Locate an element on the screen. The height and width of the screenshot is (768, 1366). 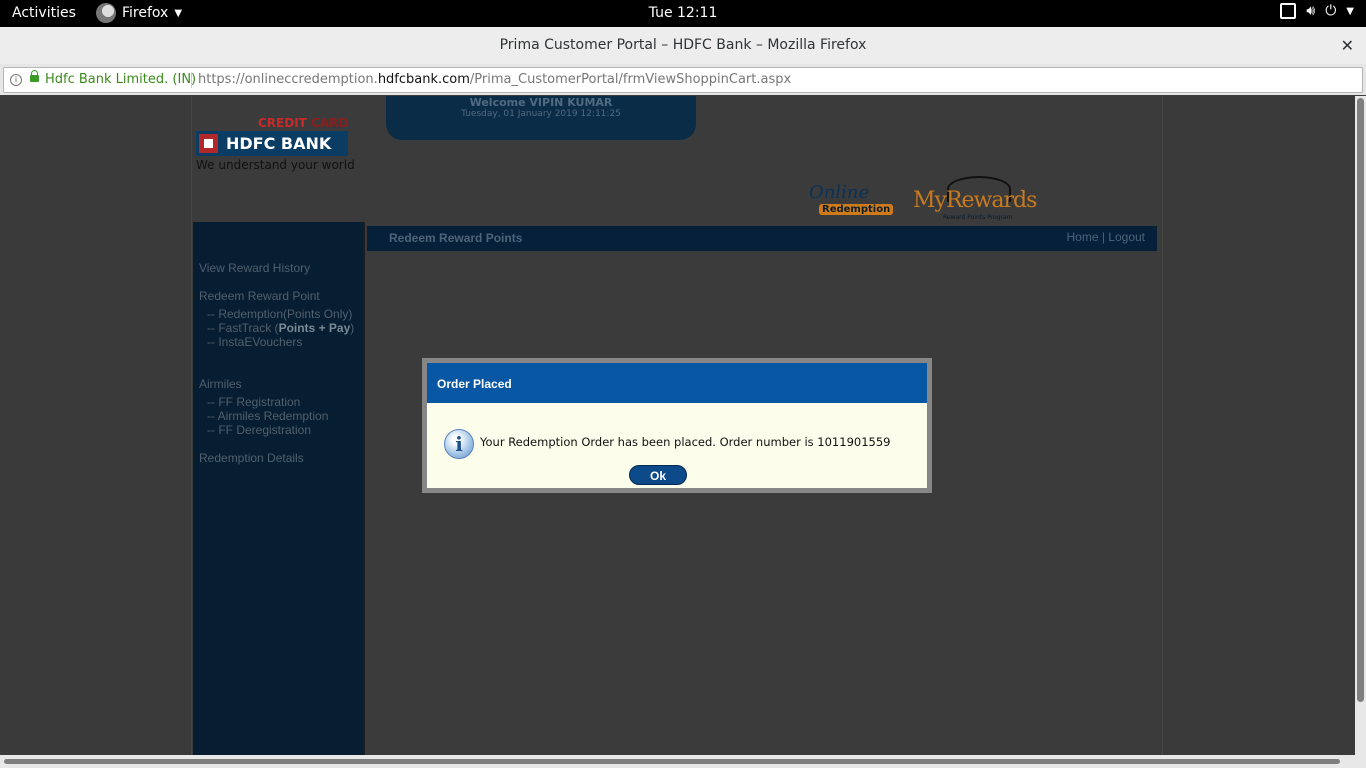
horizontal-scroll-thumb is located at coordinates (672, 761).